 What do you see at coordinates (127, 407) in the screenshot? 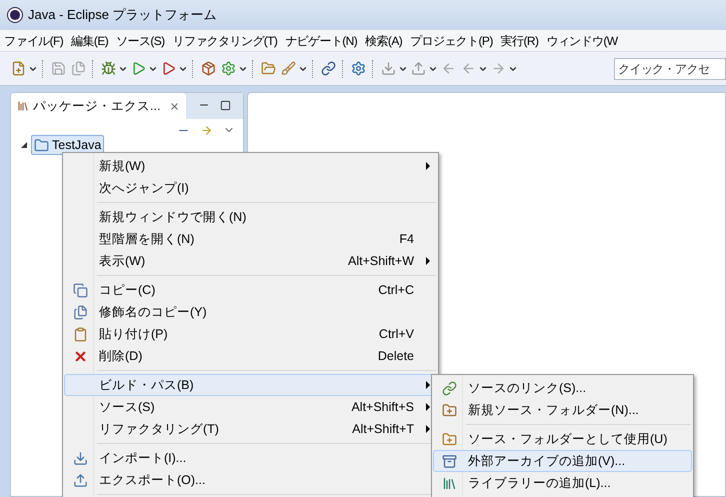
I see `menu-item-label: ソース(S)` at bounding box center [127, 407].